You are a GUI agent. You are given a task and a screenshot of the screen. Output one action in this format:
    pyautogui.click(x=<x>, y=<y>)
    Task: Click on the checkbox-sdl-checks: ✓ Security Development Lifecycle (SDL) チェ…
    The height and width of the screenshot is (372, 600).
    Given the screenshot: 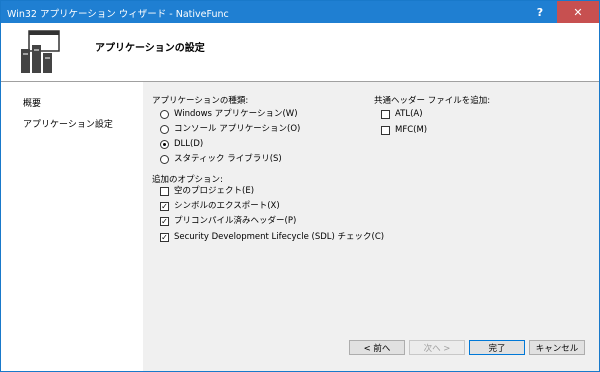 What is the action you would take?
    pyautogui.click(x=272, y=237)
    